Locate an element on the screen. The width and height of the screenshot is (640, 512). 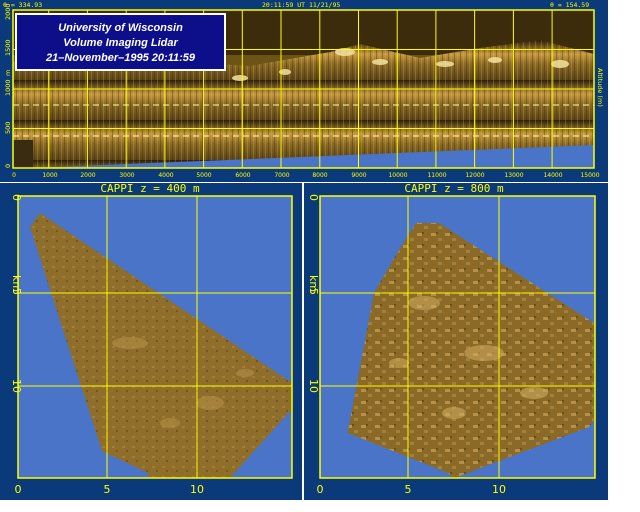
cappi-left-x-tick: 0 is located at coordinates (18, 489).